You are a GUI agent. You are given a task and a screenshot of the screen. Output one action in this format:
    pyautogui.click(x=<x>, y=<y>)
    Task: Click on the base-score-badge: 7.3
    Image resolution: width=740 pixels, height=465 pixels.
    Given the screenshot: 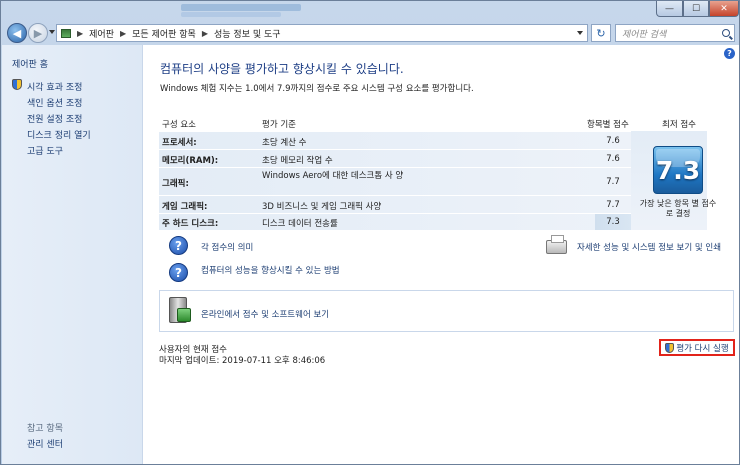 What is the action you would take?
    pyautogui.click(x=678, y=170)
    